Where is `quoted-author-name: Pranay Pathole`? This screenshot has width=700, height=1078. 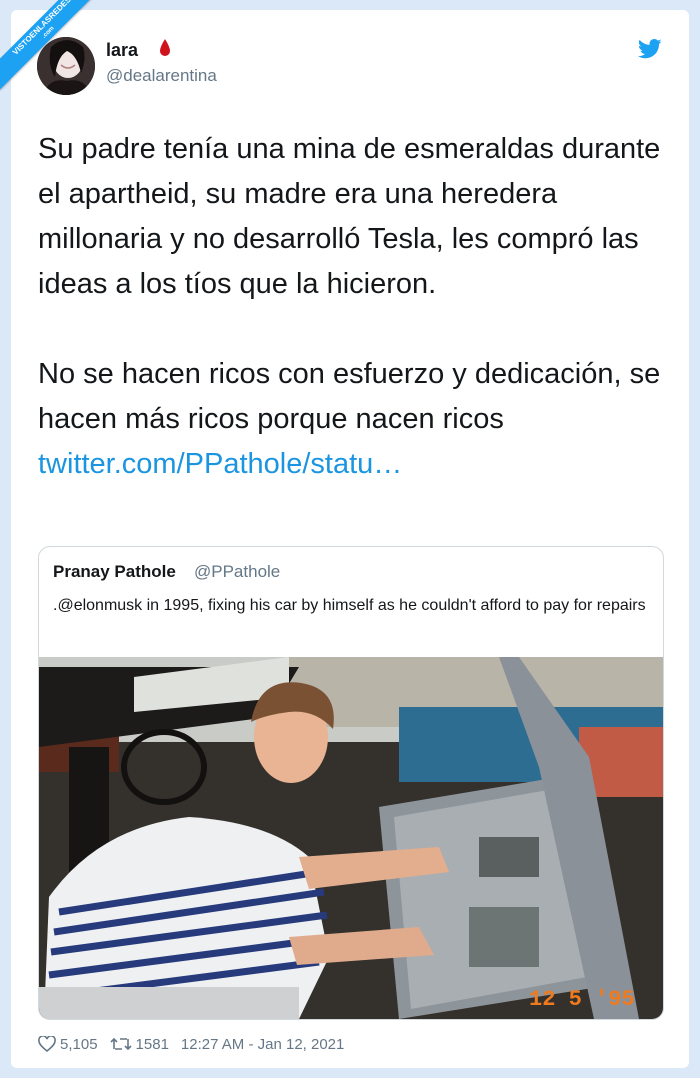 quoted-author-name: Pranay Pathole is located at coordinates (114, 572).